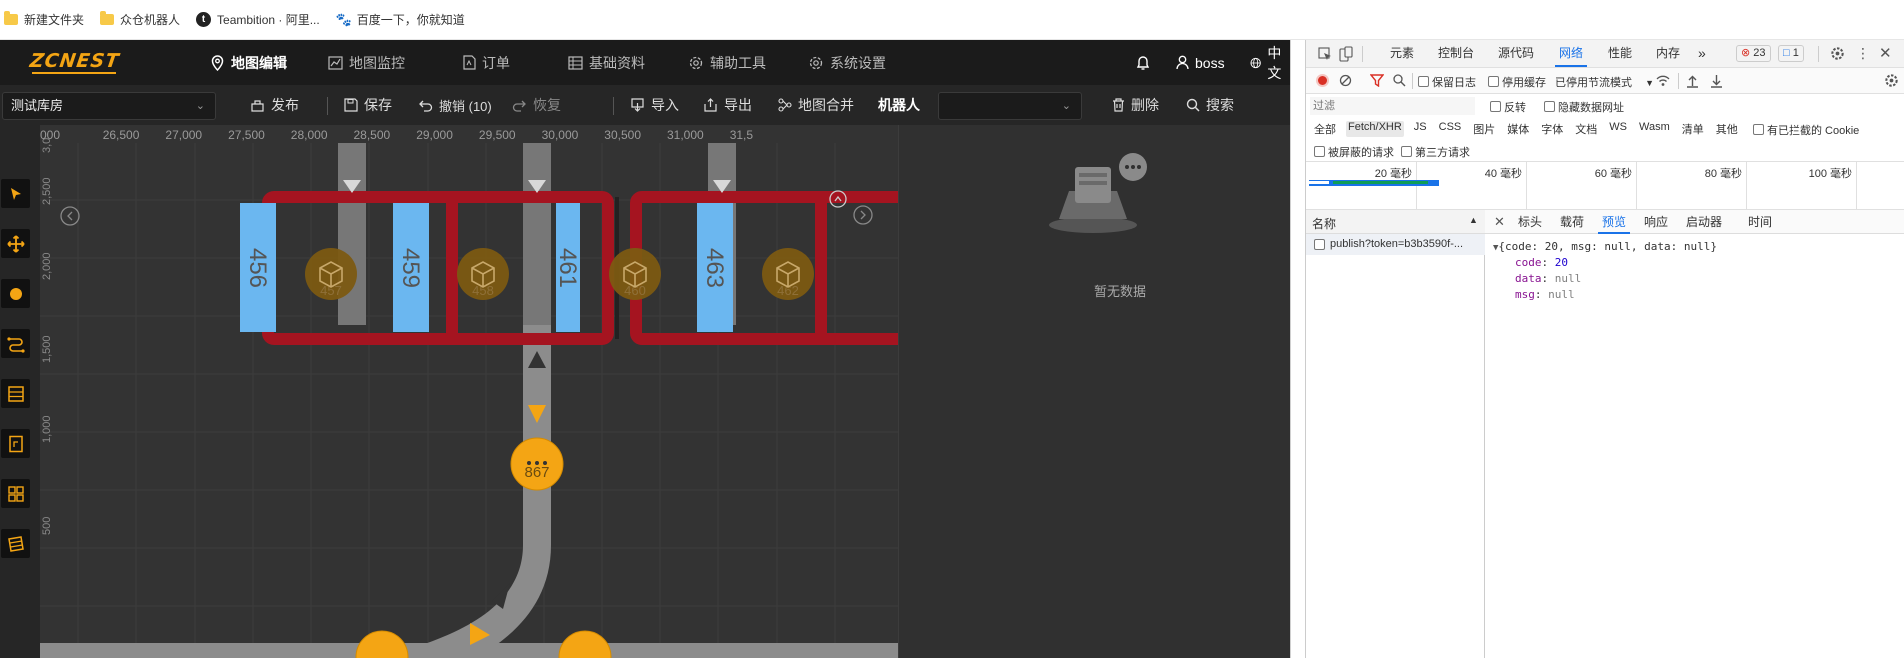 The height and width of the screenshot is (658, 1904). Describe the element at coordinates (1325, 54) in the screenshot. I see `inspect-icon` at that location.